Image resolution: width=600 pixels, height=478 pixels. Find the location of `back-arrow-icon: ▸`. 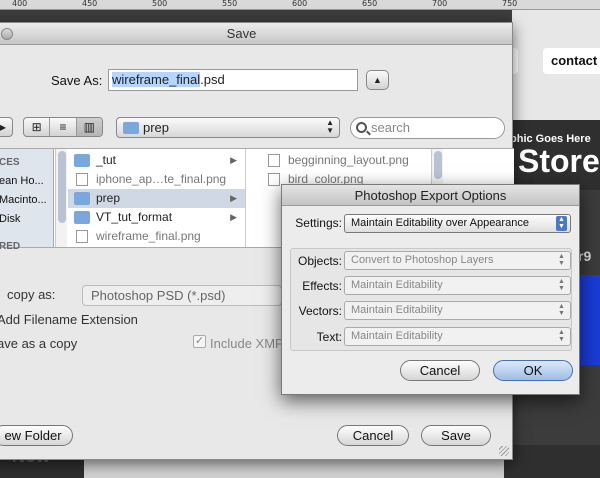

back-arrow-icon: ▸ is located at coordinates (3, 127).